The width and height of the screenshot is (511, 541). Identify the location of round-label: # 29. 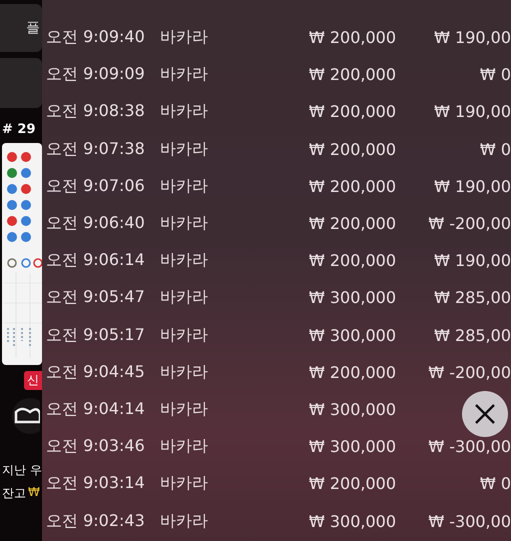
(19, 129).